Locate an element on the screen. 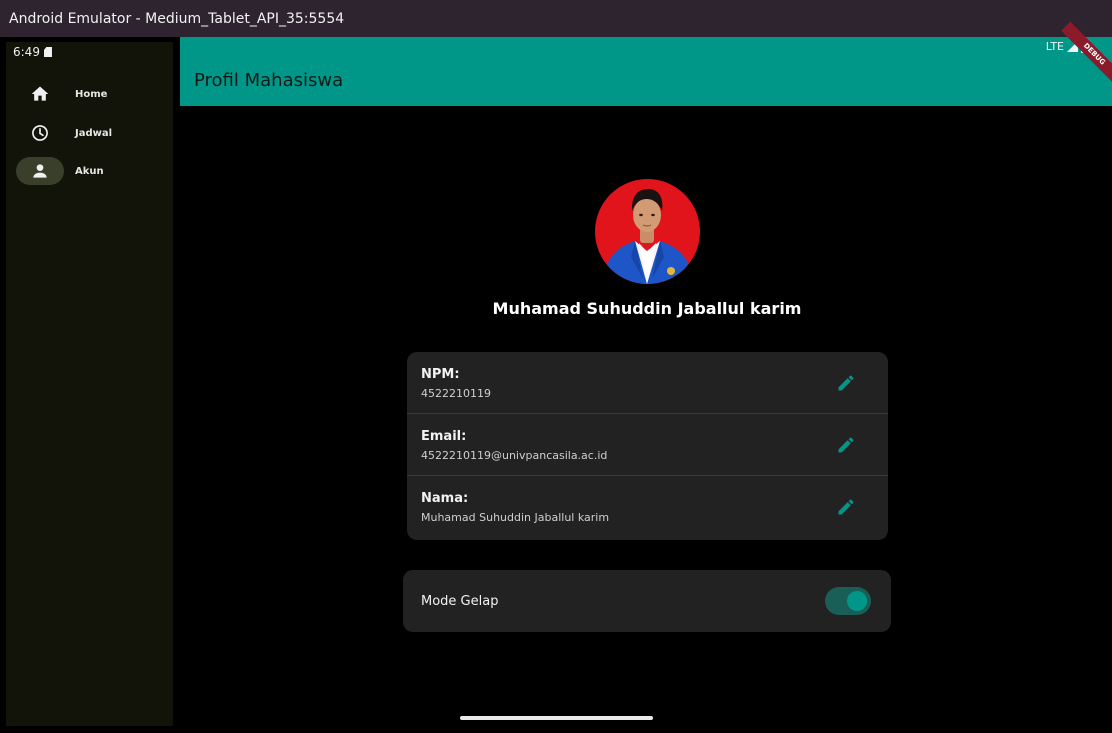 The height and width of the screenshot is (733, 1112). nav-item-label: Home is located at coordinates (91, 94).